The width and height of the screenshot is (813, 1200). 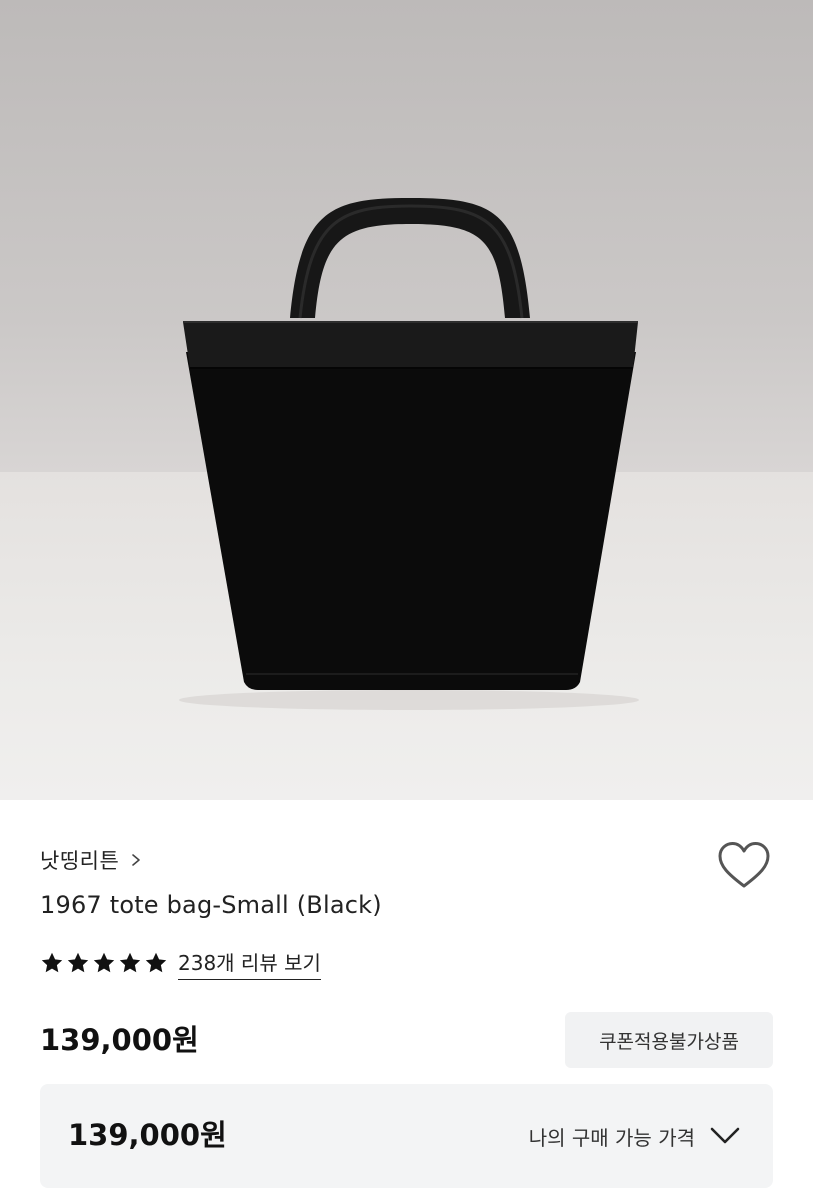 What do you see at coordinates (211, 905) in the screenshot?
I see `product-title: 1967 tote bag-Small (Black)` at bounding box center [211, 905].